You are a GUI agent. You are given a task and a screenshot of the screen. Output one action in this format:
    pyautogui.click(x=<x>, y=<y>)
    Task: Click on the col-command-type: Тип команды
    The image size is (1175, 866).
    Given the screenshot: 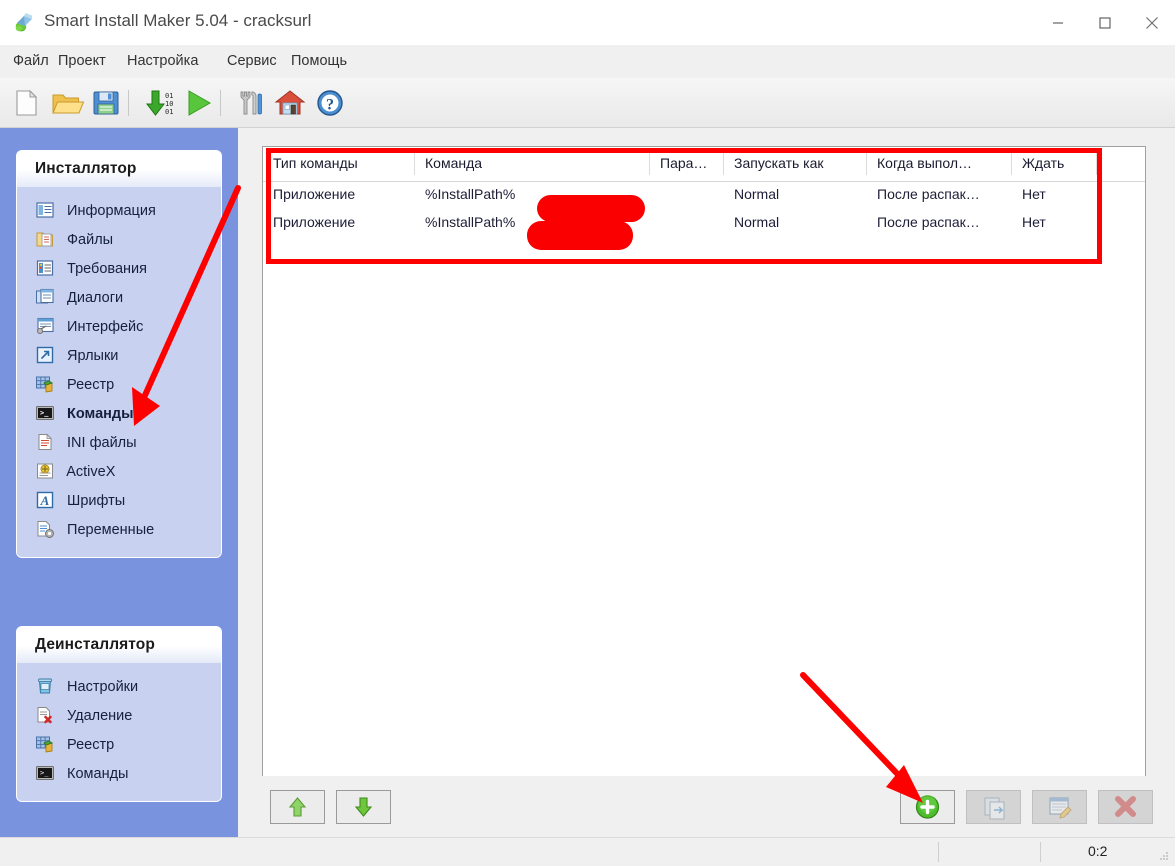 What is the action you would take?
    pyautogui.click(x=339, y=164)
    